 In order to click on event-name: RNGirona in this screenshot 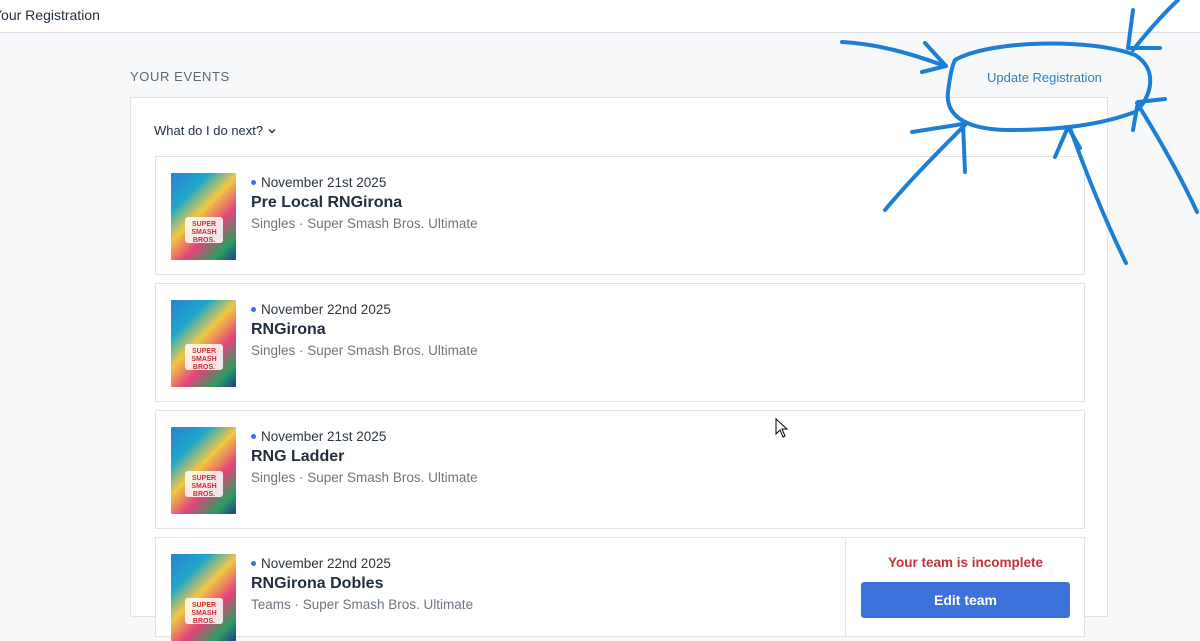, I will do `click(288, 330)`.